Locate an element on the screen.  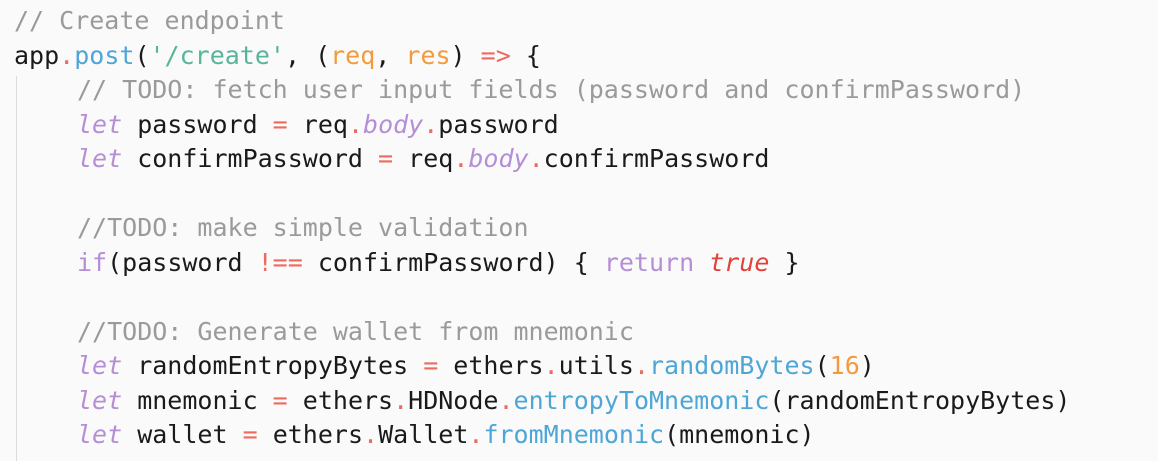
code-token: true is located at coordinates (739, 262).